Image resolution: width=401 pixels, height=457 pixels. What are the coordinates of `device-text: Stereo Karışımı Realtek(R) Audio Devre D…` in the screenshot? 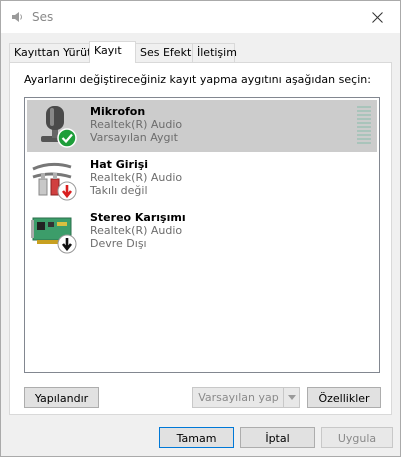 It's located at (138, 230).